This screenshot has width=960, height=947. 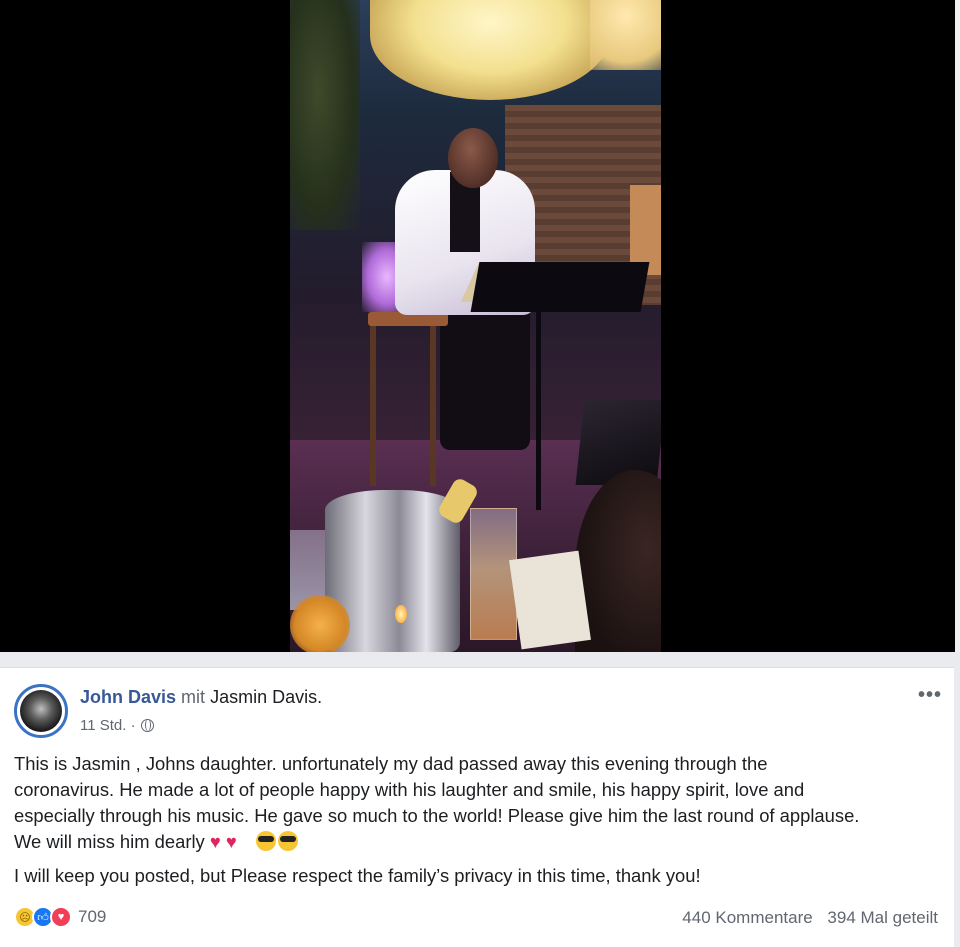 I want to click on music-stand, so click(x=560, y=287).